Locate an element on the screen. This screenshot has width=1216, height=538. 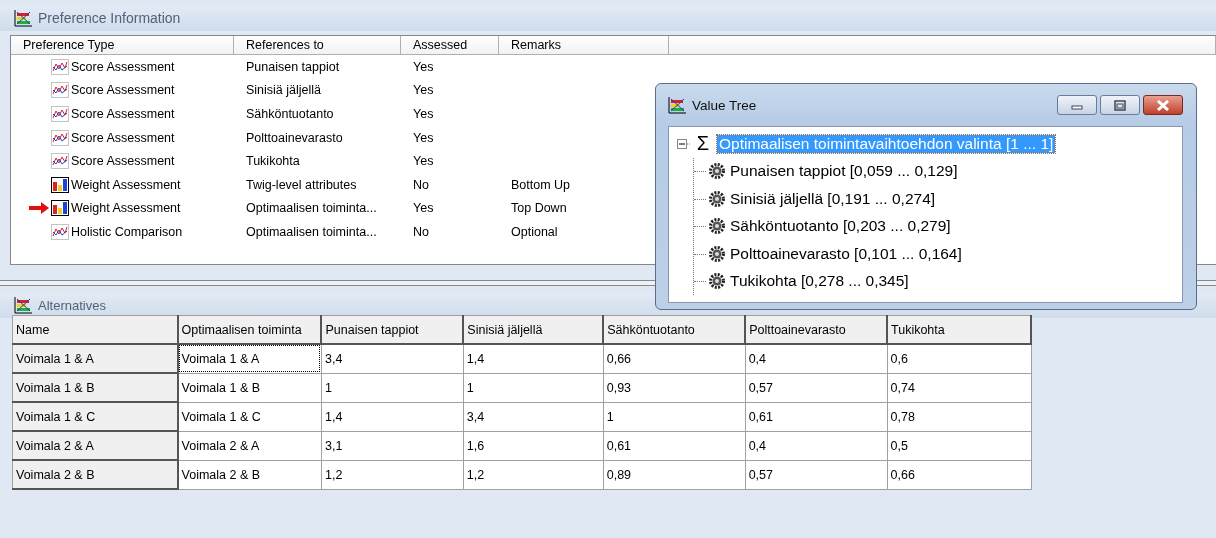
table-cell: Voimala 1 & C is located at coordinates (249, 416).